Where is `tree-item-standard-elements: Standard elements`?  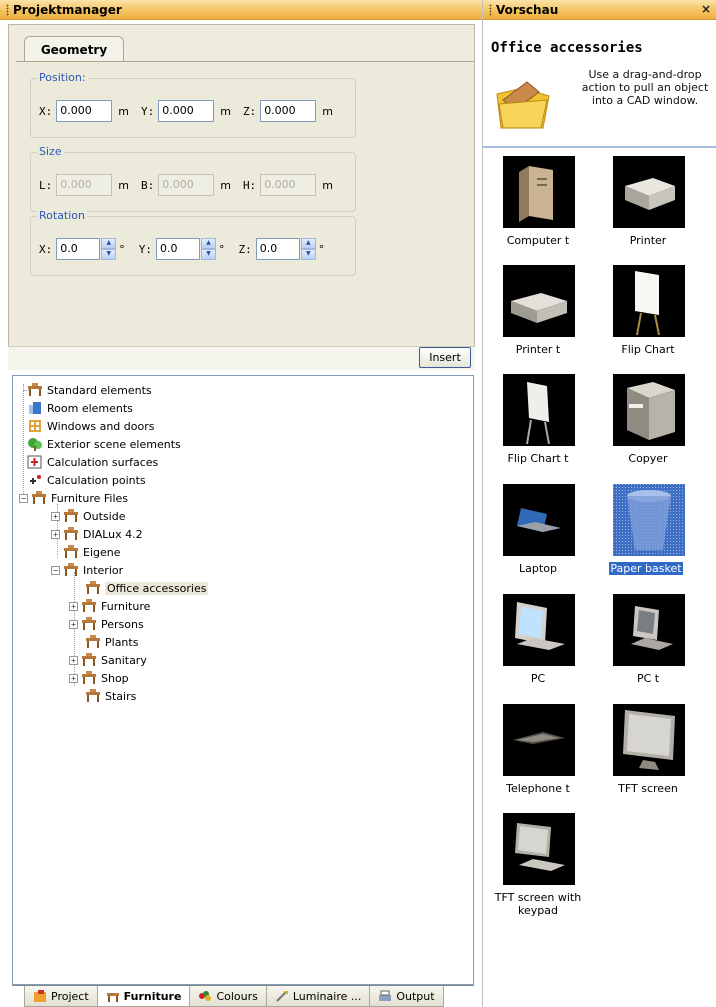
tree-item-standard-elements: Standard elements is located at coordinates (87, 390).